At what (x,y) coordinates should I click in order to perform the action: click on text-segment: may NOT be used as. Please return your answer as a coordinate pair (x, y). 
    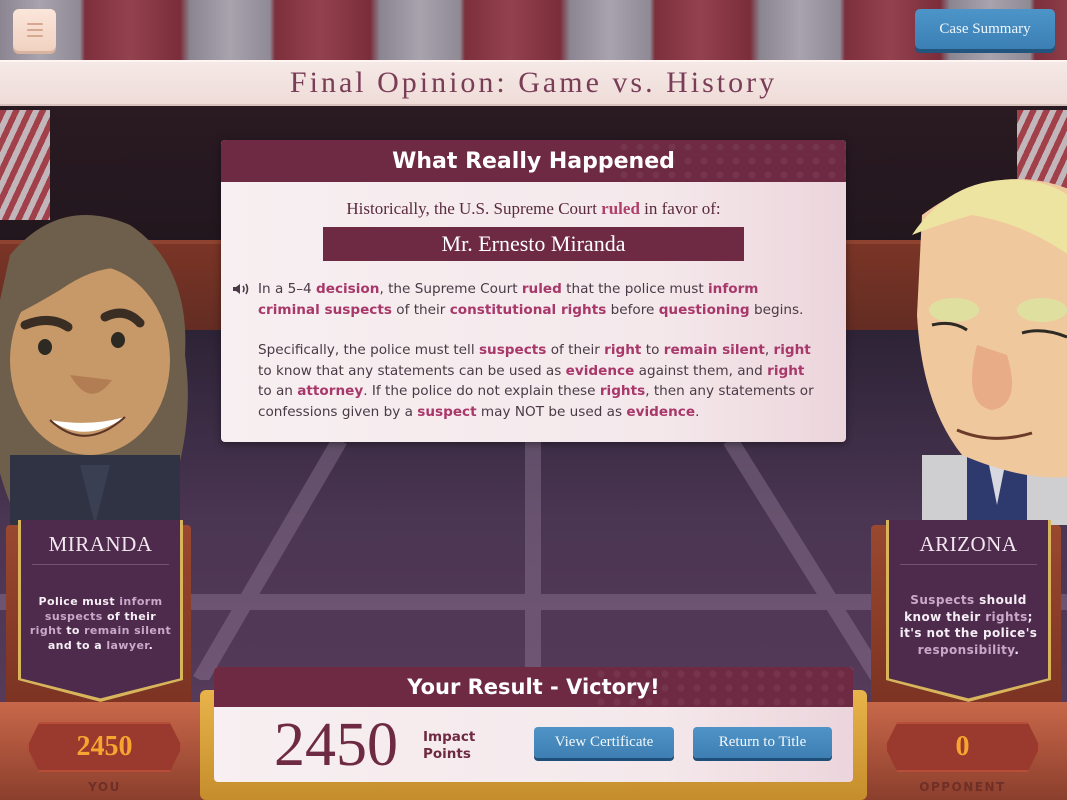
    Looking at the image, I should click on (551, 411).